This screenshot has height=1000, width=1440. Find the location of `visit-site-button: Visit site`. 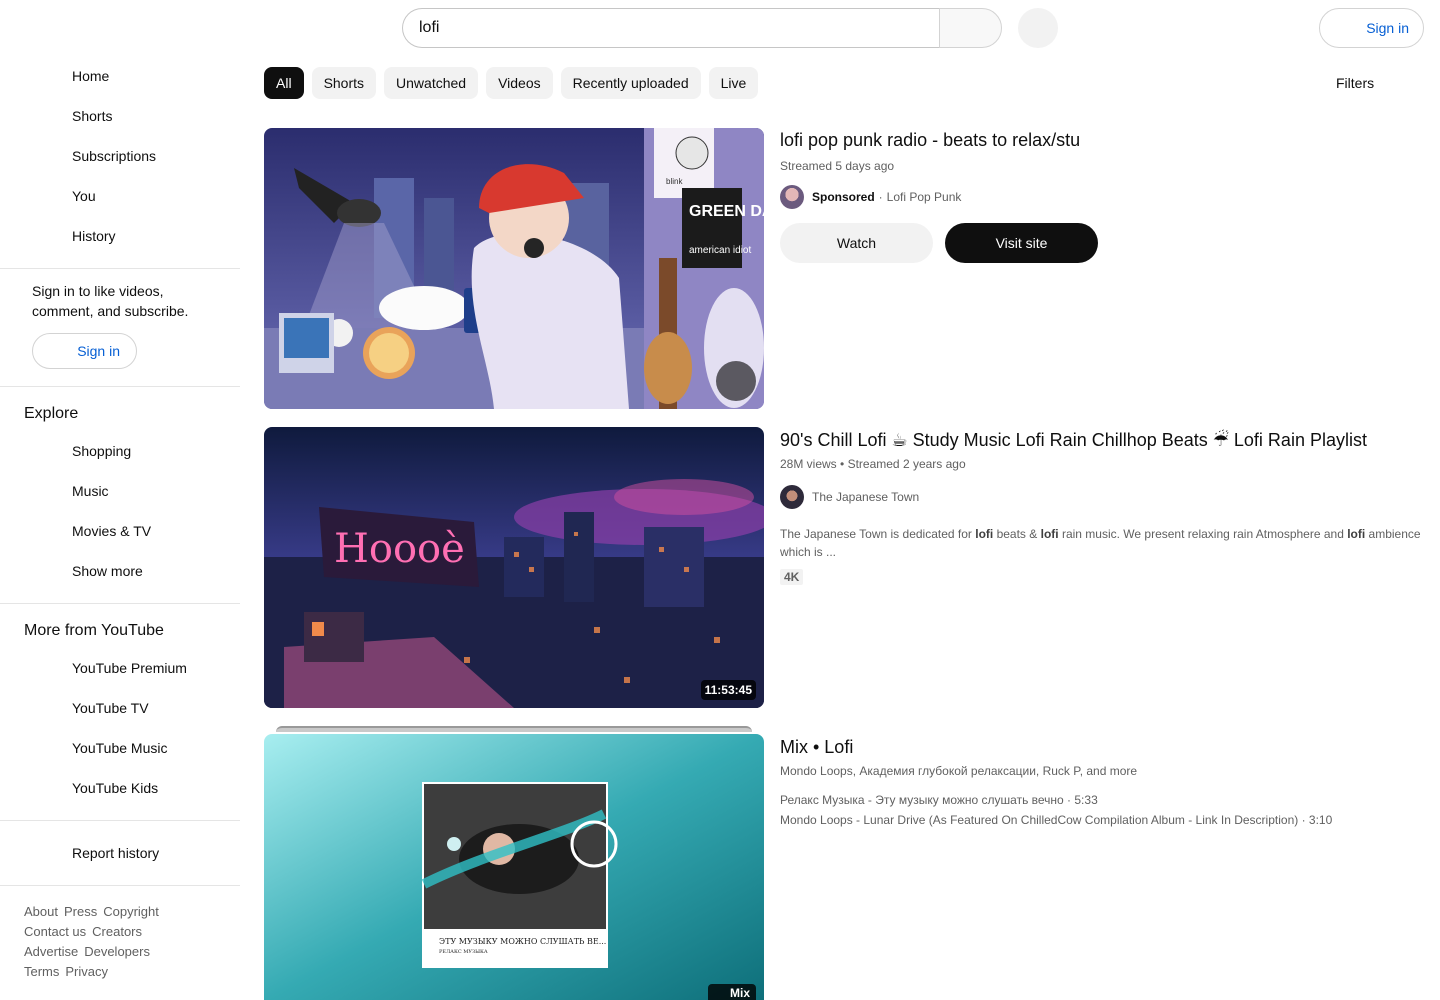

visit-site-button: Visit site is located at coordinates (1021, 243).